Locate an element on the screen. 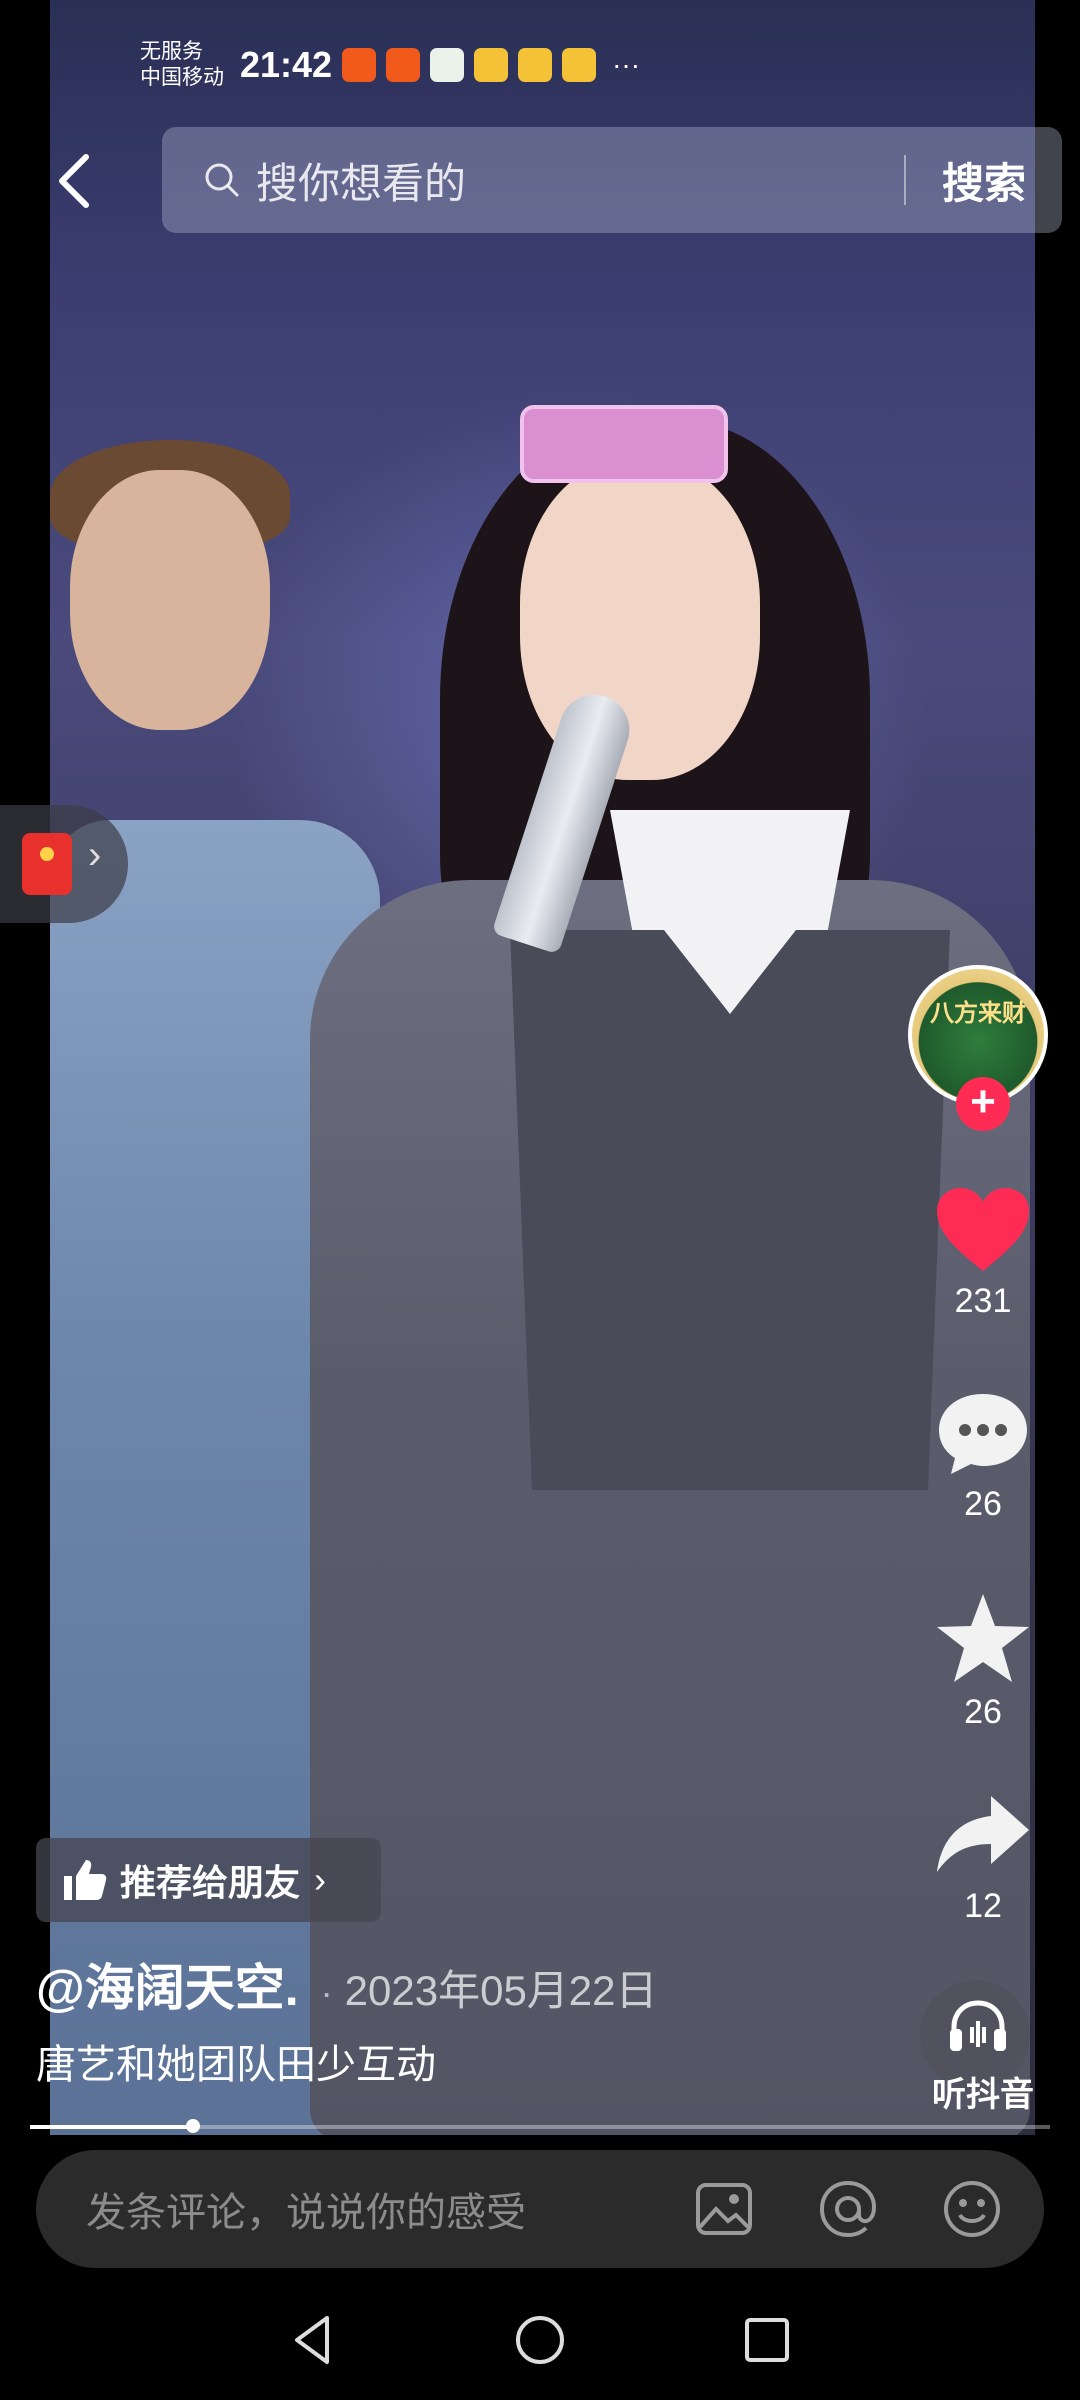 The image size is (1080, 2400). at-mention-icon is located at coordinates (848, 2209).